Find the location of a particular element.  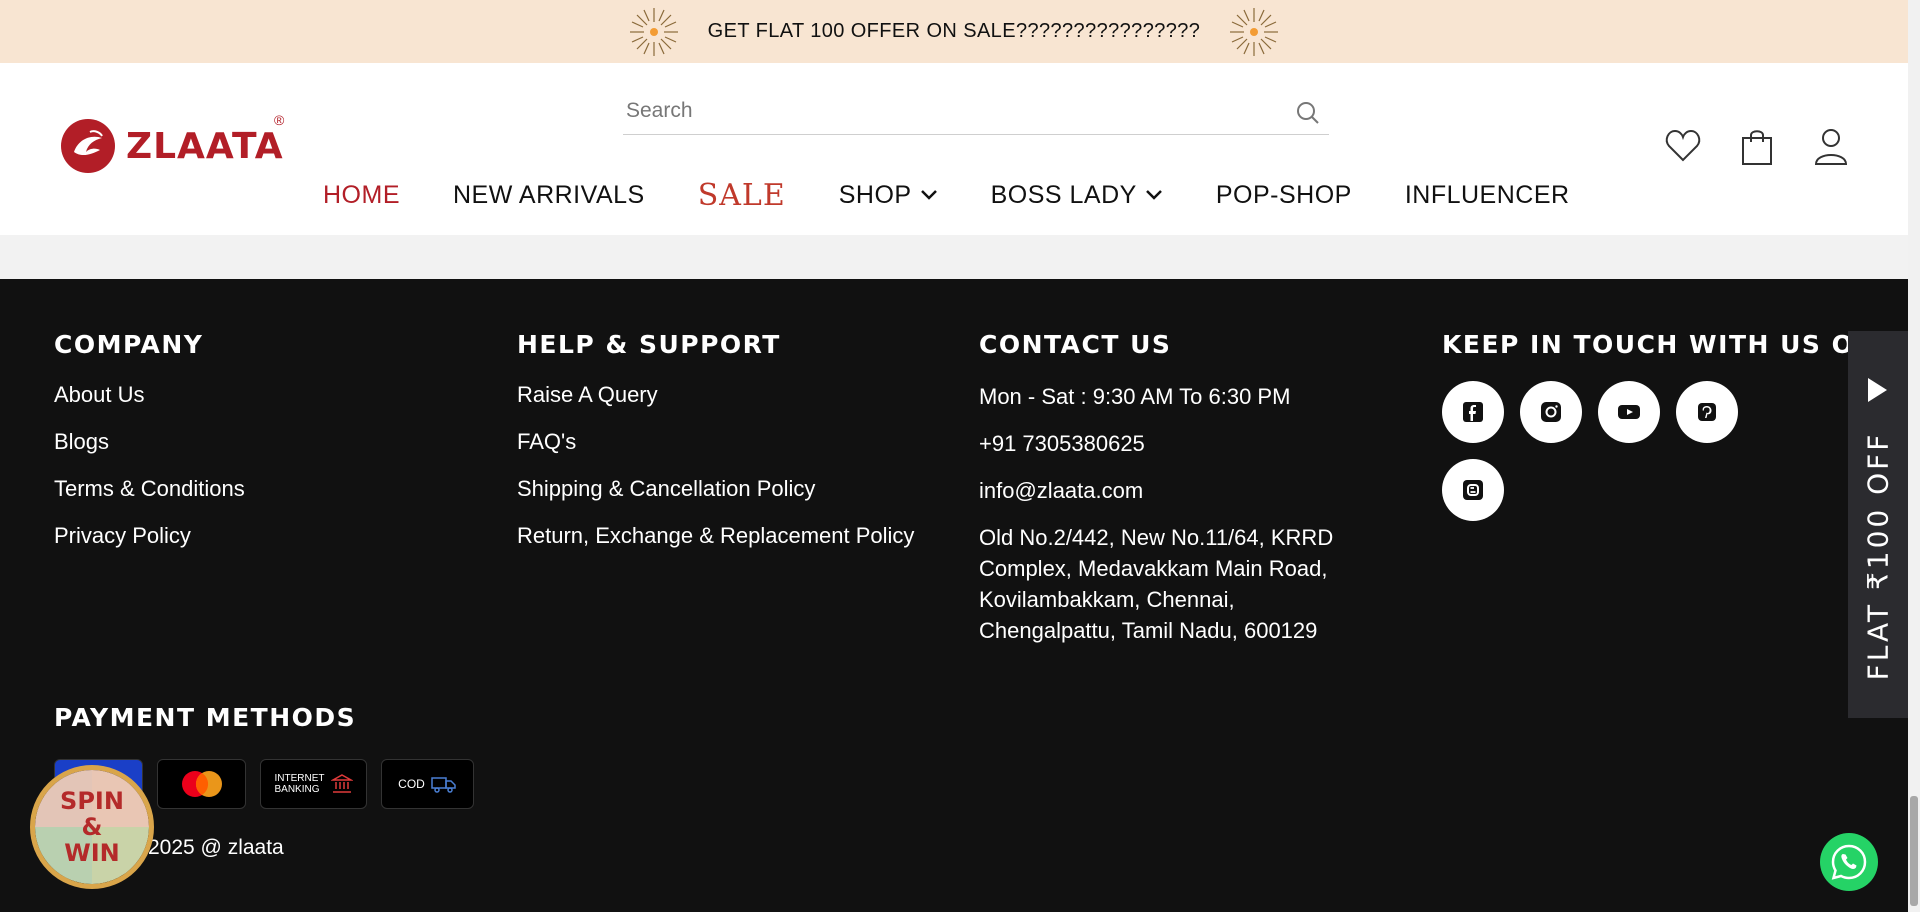

flat-offer-side-tab: FLAT ₹100 OFF is located at coordinates (1878, 524).